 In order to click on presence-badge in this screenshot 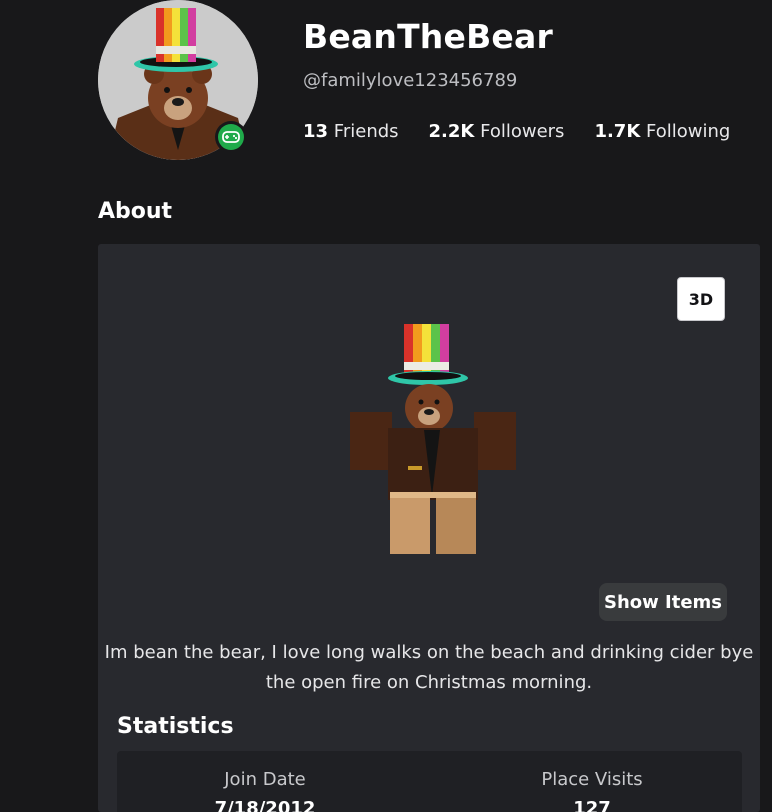, I will do `click(231, 137)`.